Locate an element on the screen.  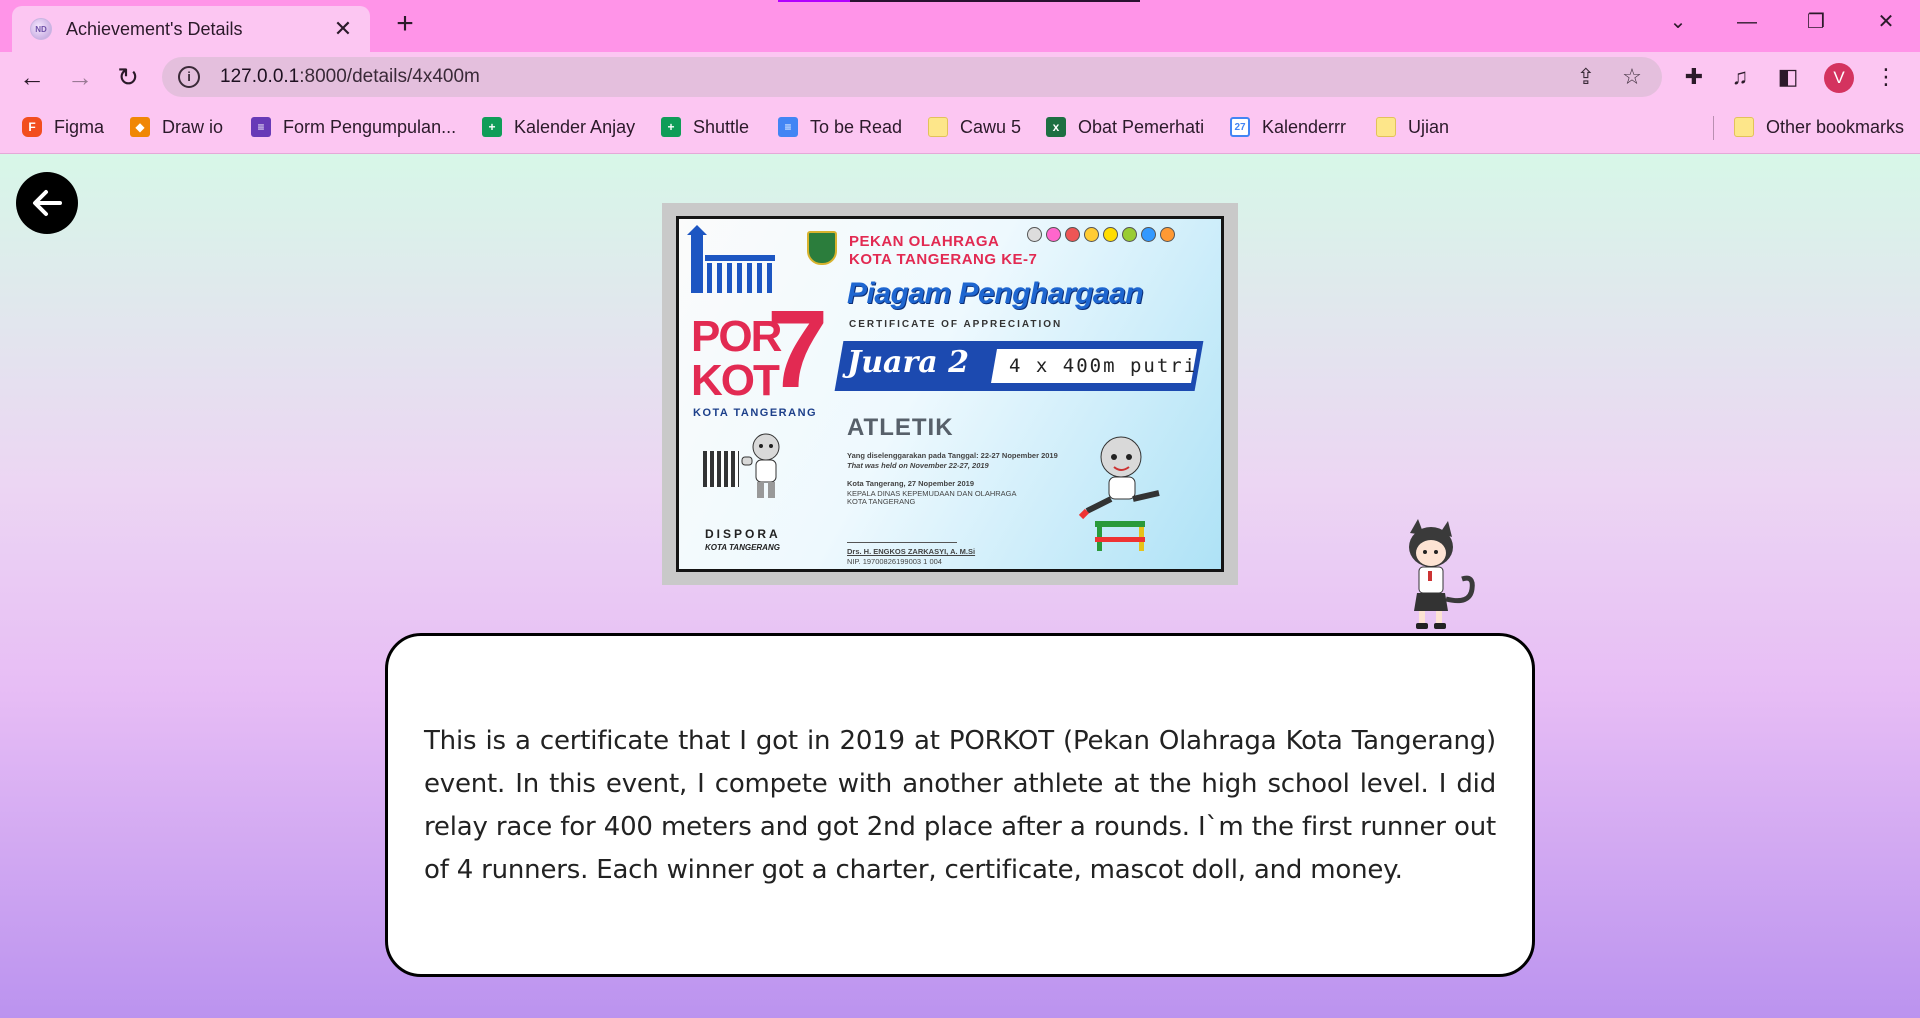
tab-title: Achievement's Details is located at coordinates (154, 28).